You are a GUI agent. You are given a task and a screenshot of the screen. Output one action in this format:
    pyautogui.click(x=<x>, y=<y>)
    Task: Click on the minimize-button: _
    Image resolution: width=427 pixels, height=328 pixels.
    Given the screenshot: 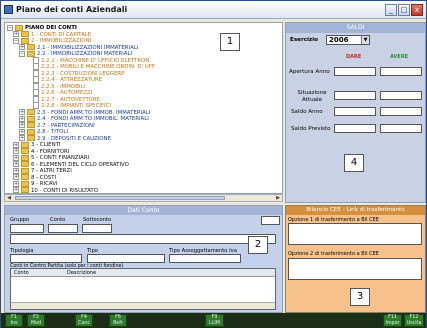 What is the action you would take?
    pyautogui.click(x=391, y=10)
    